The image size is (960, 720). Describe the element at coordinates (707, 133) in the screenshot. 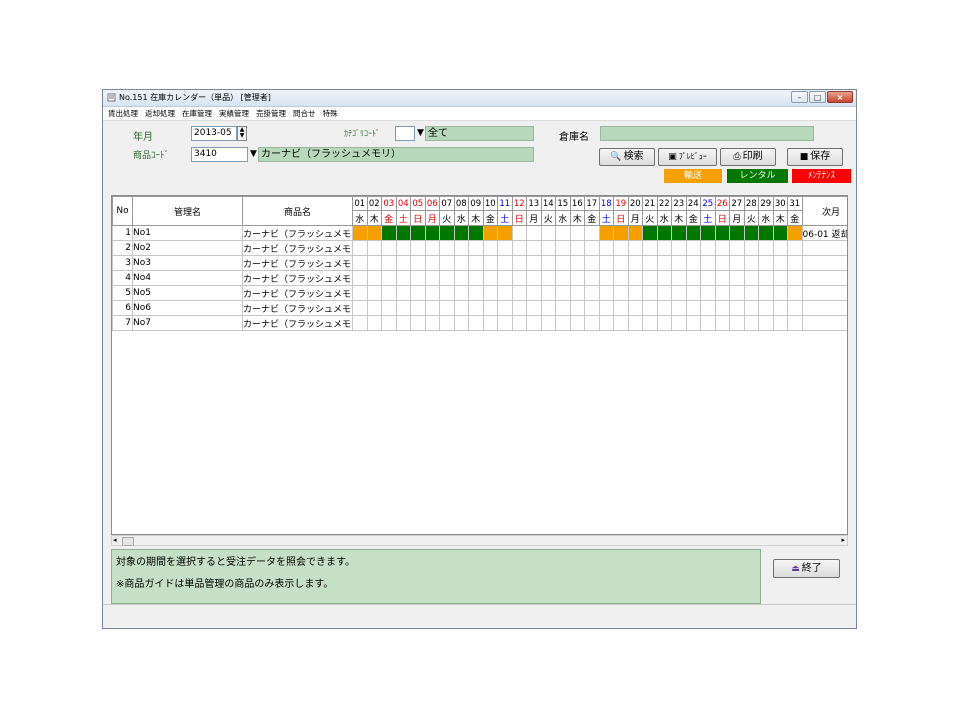

I see `warehouse-field` at that location.